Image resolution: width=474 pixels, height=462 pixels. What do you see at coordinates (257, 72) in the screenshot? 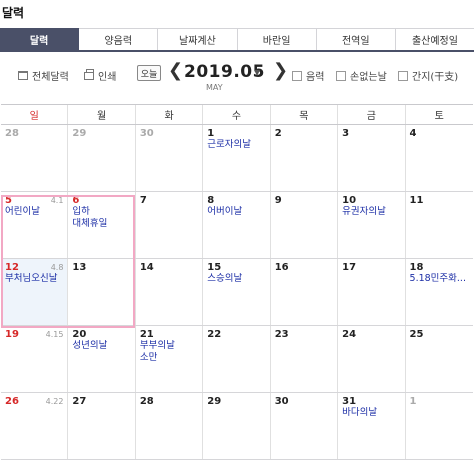
I see `chevron-down-icon: ▼` at bounding box center [257, 72].